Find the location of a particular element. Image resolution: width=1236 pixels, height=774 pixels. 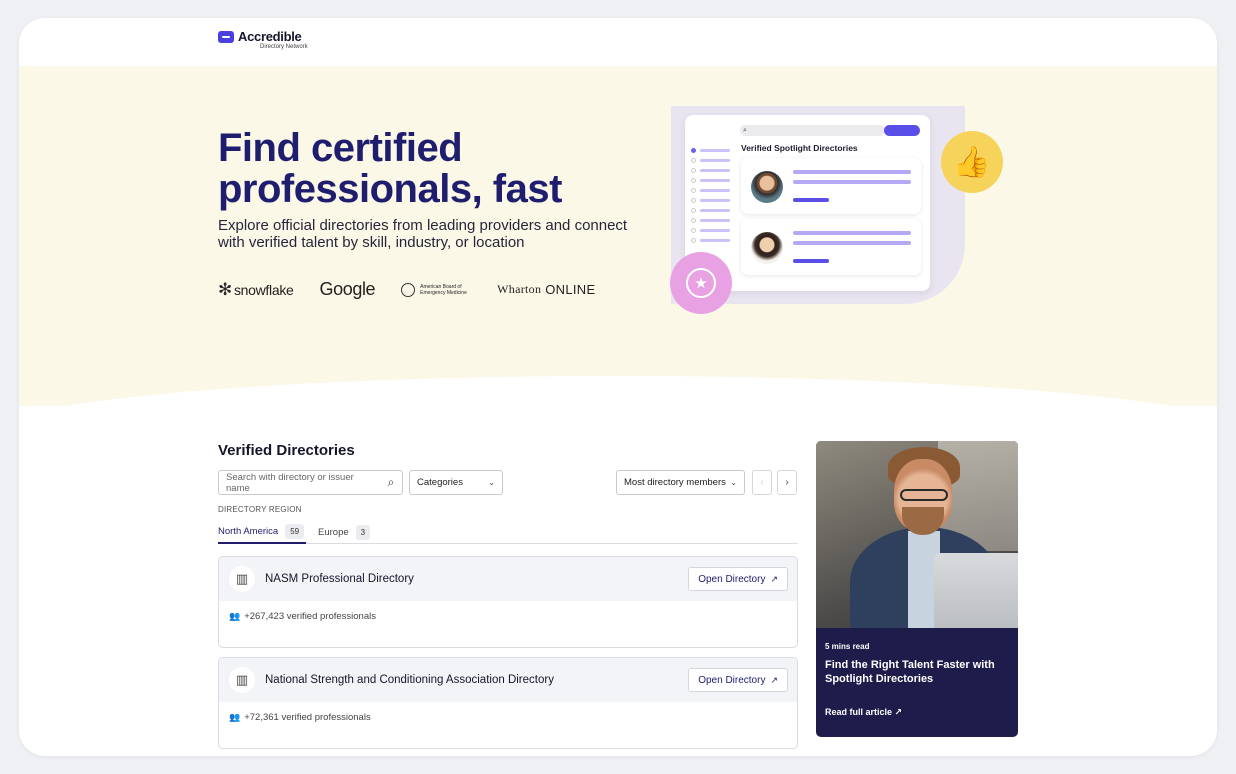

member-count: 👥 +72,361 verified professionals is located at coordinates (300, 717).